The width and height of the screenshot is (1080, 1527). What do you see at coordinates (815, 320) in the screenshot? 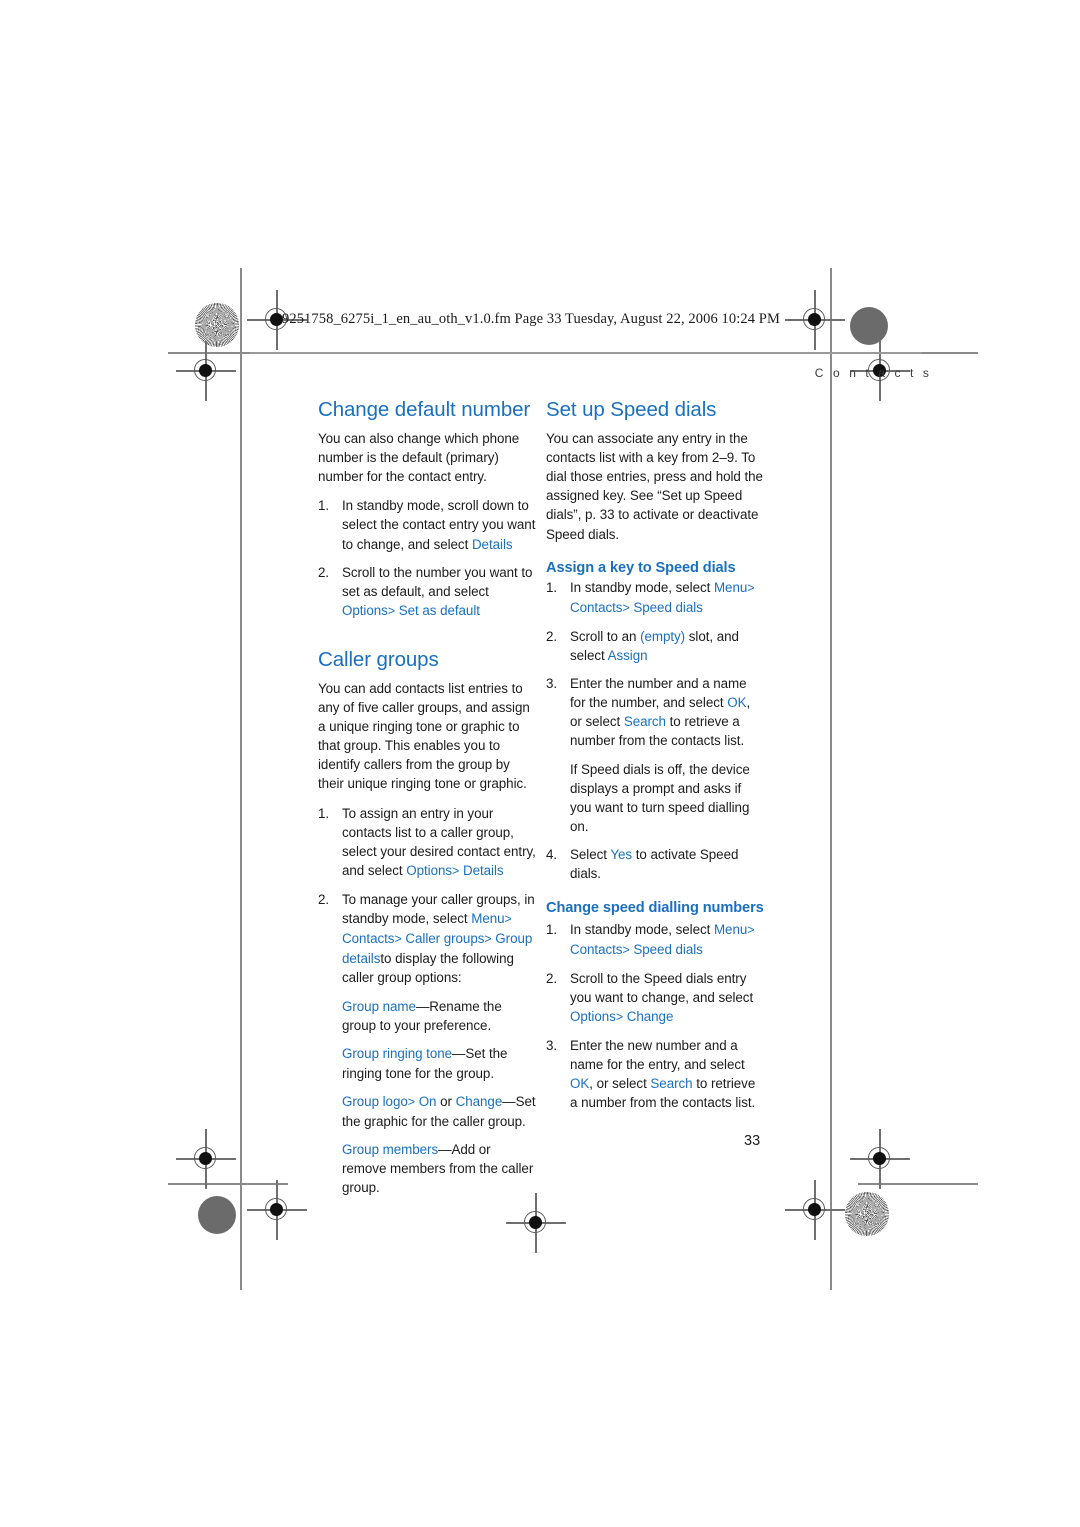
I see `registration-target-top-right` at bounding box center [815, 320].